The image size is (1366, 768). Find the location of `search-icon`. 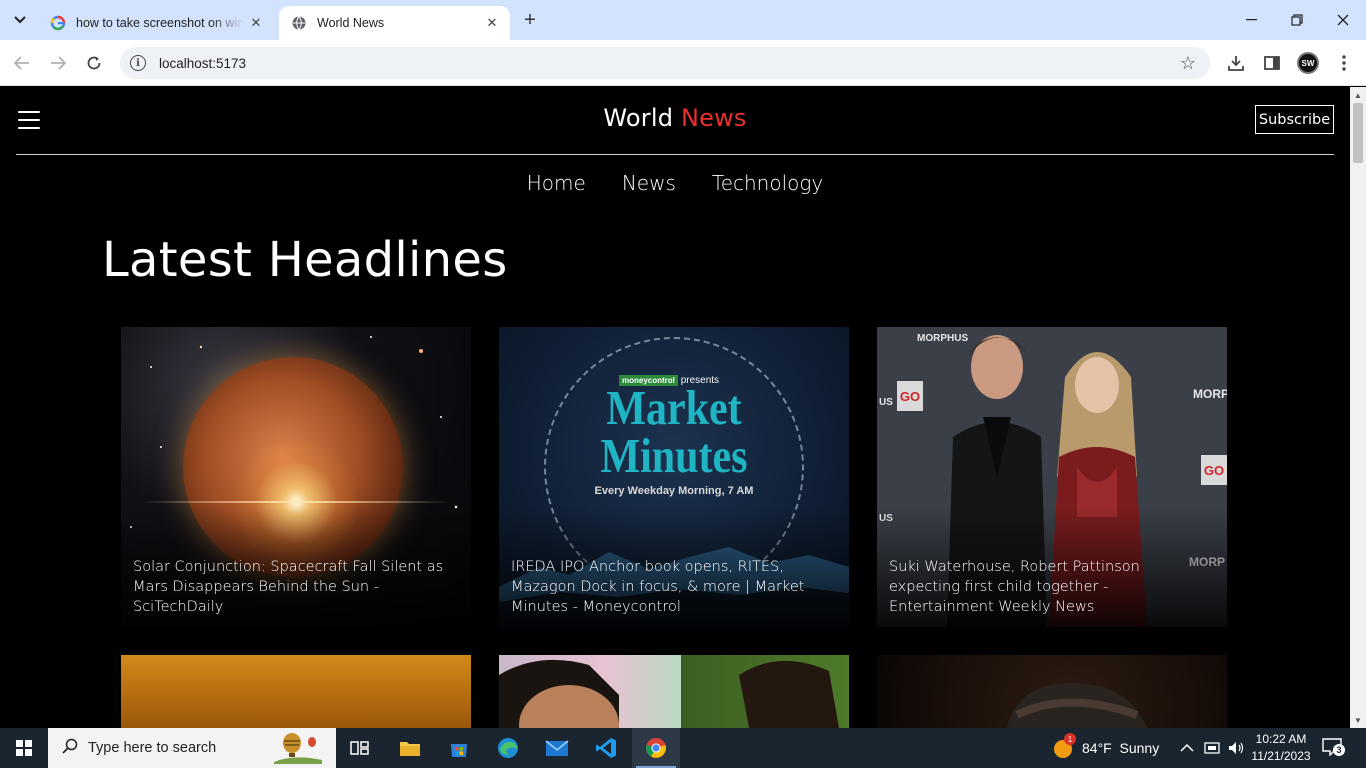

search-icon is located at coordinates (70, 748).